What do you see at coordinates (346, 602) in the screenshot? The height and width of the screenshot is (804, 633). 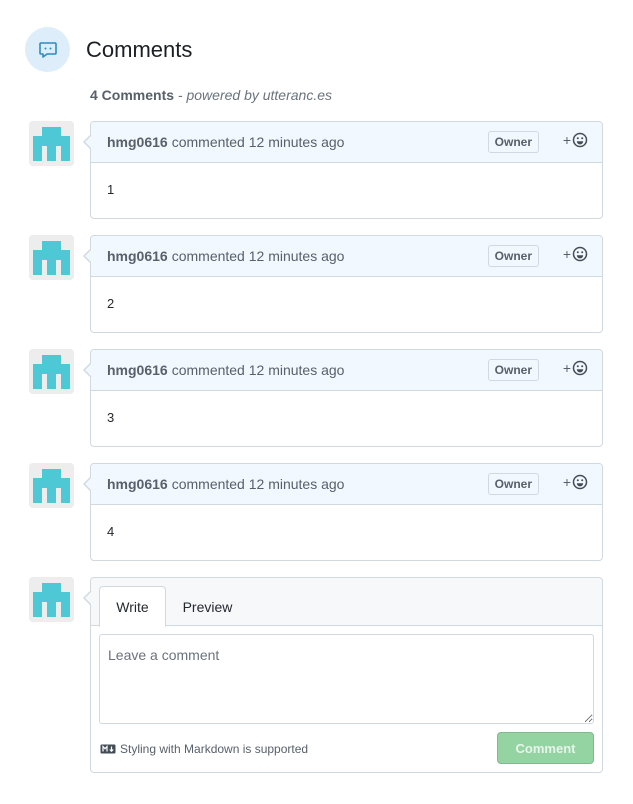 I see `editor-tab-bar: Write Preview` at bounding box center [346, 602].